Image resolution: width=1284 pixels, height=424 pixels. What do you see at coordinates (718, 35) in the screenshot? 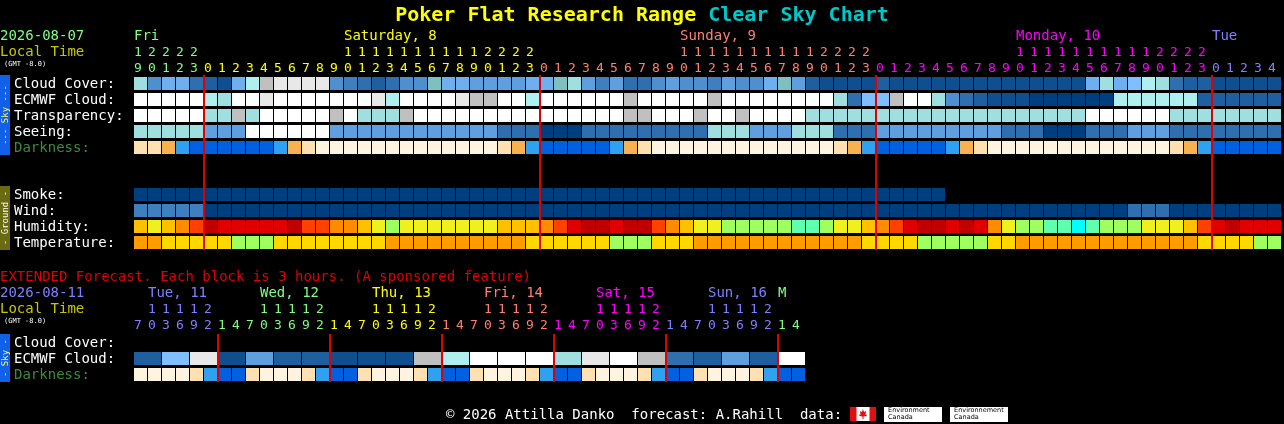
I see `day-label: Sunday, 9` at bounding box center [718, 35].